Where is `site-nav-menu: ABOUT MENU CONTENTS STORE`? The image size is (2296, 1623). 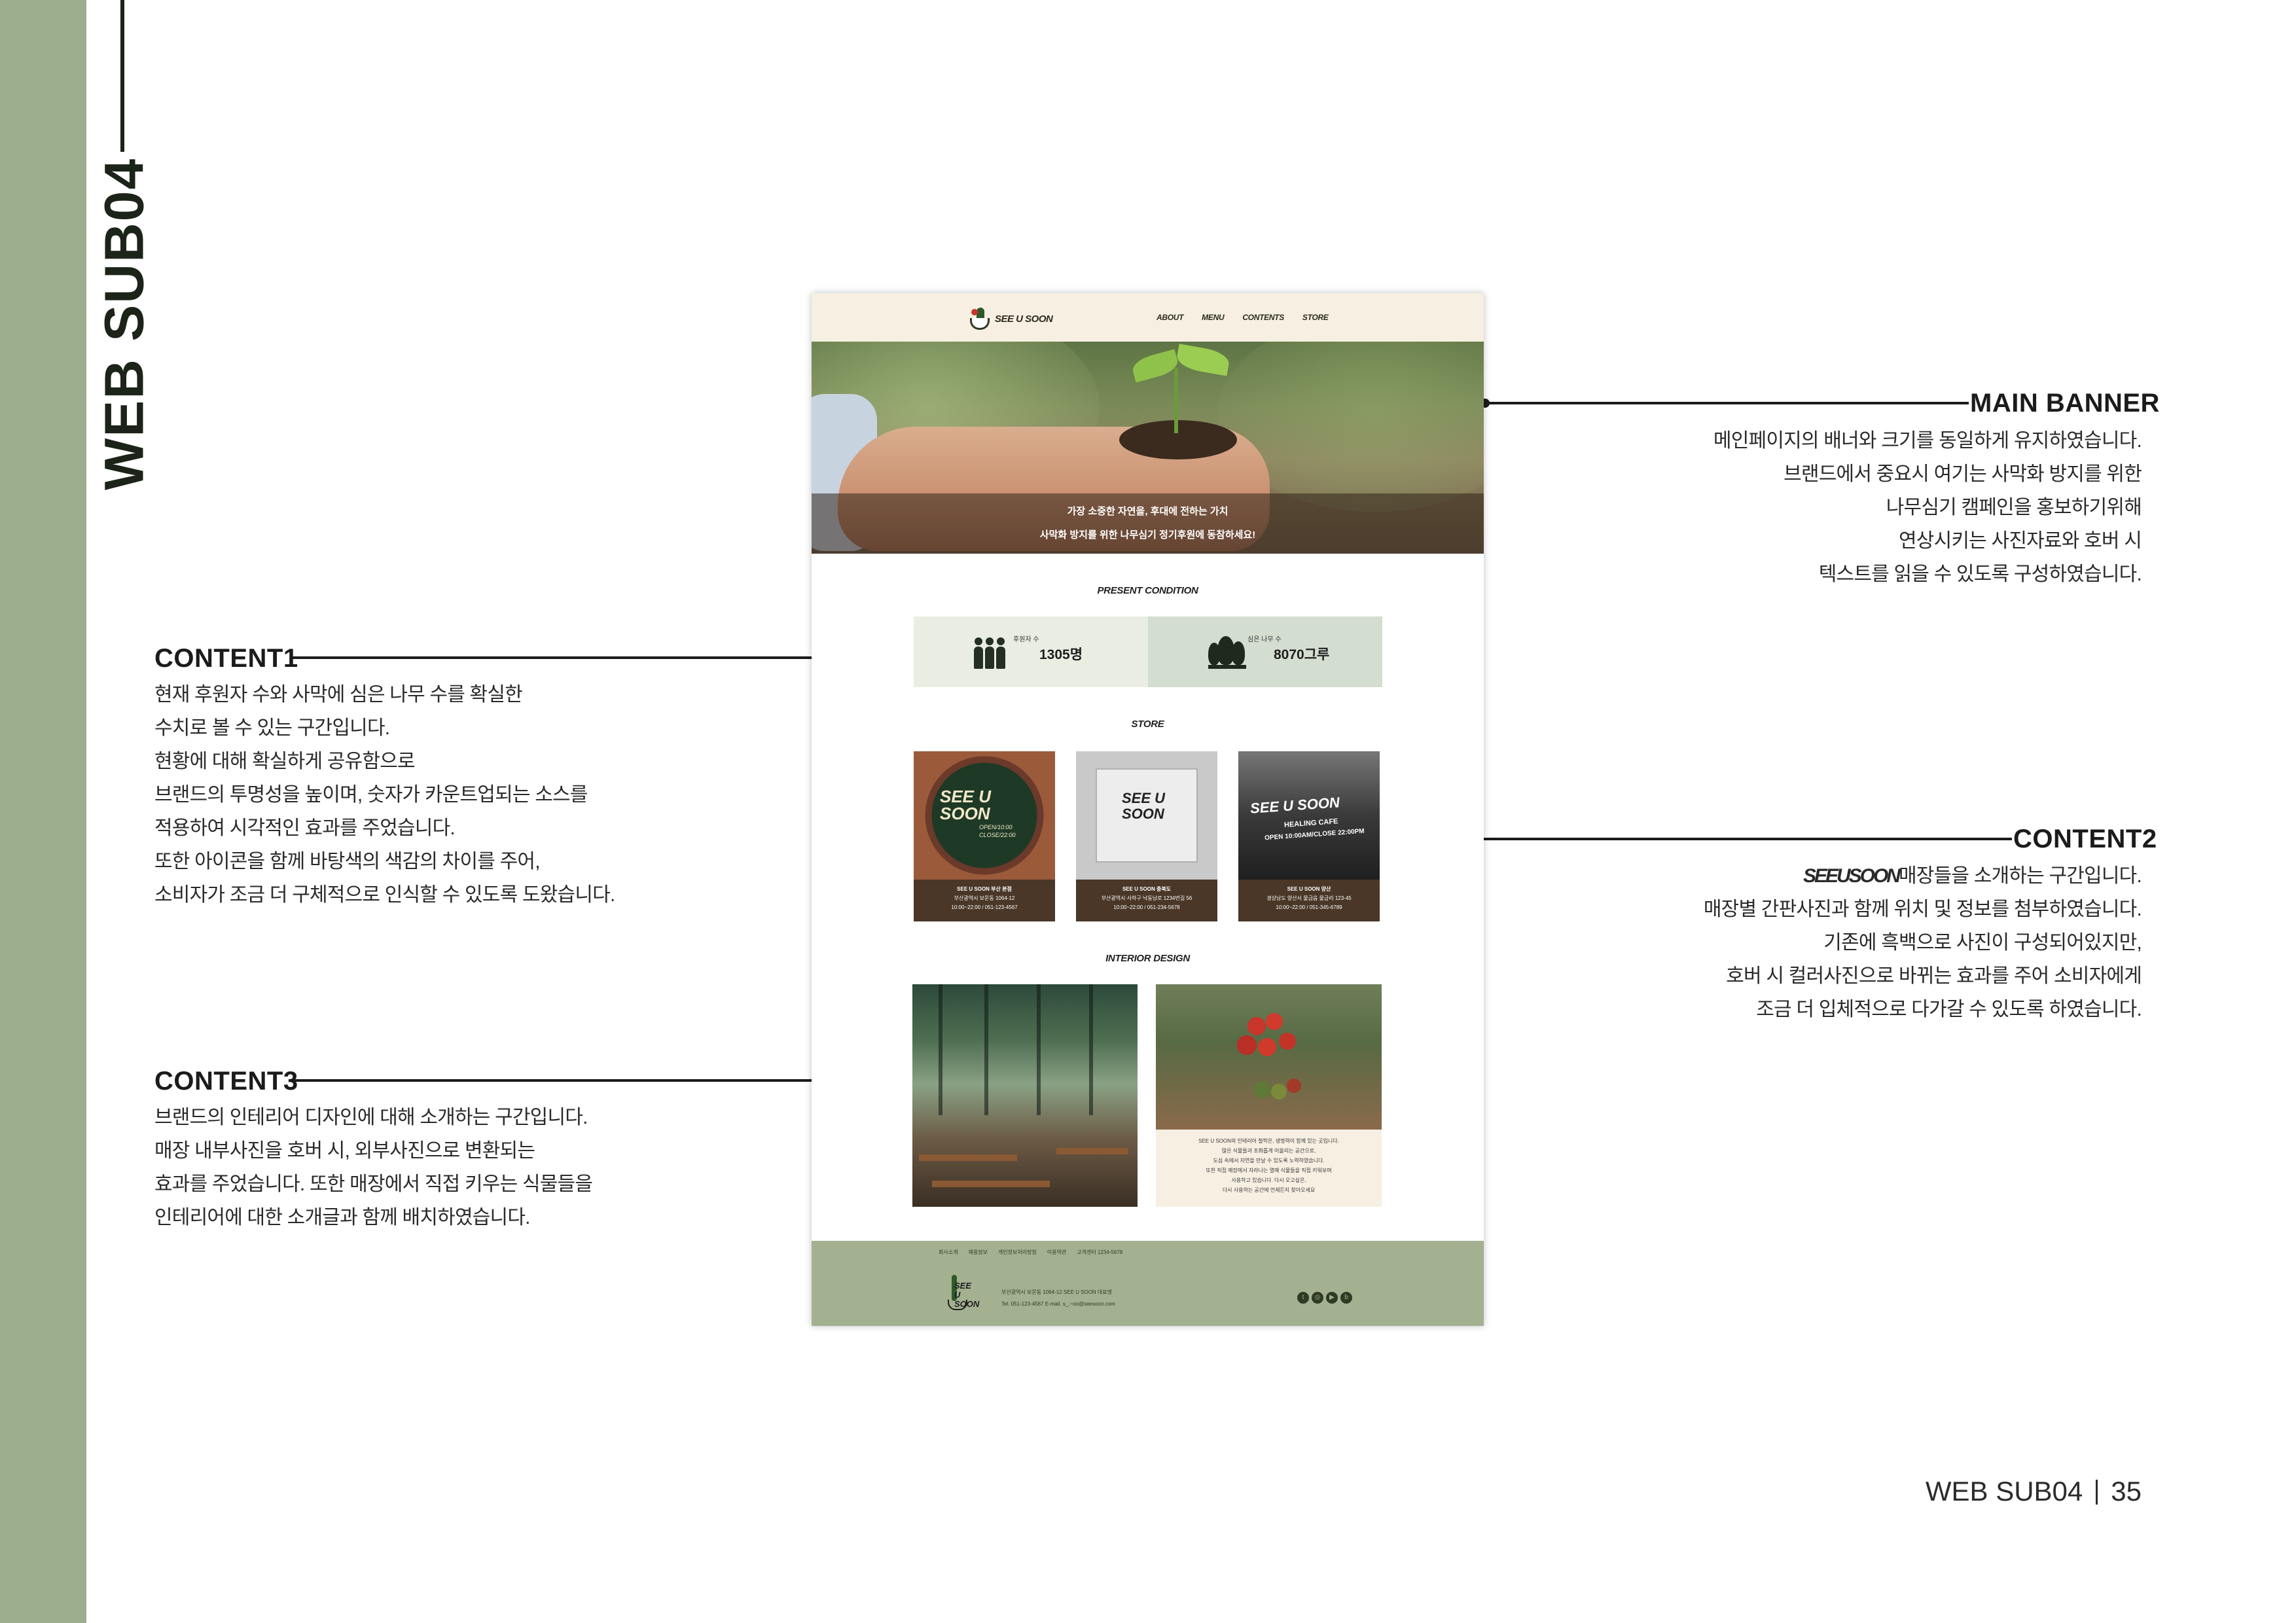
site-nav-menu: ABOUT MENU CONTENTS STORE is located at coordinates (1243, 317).